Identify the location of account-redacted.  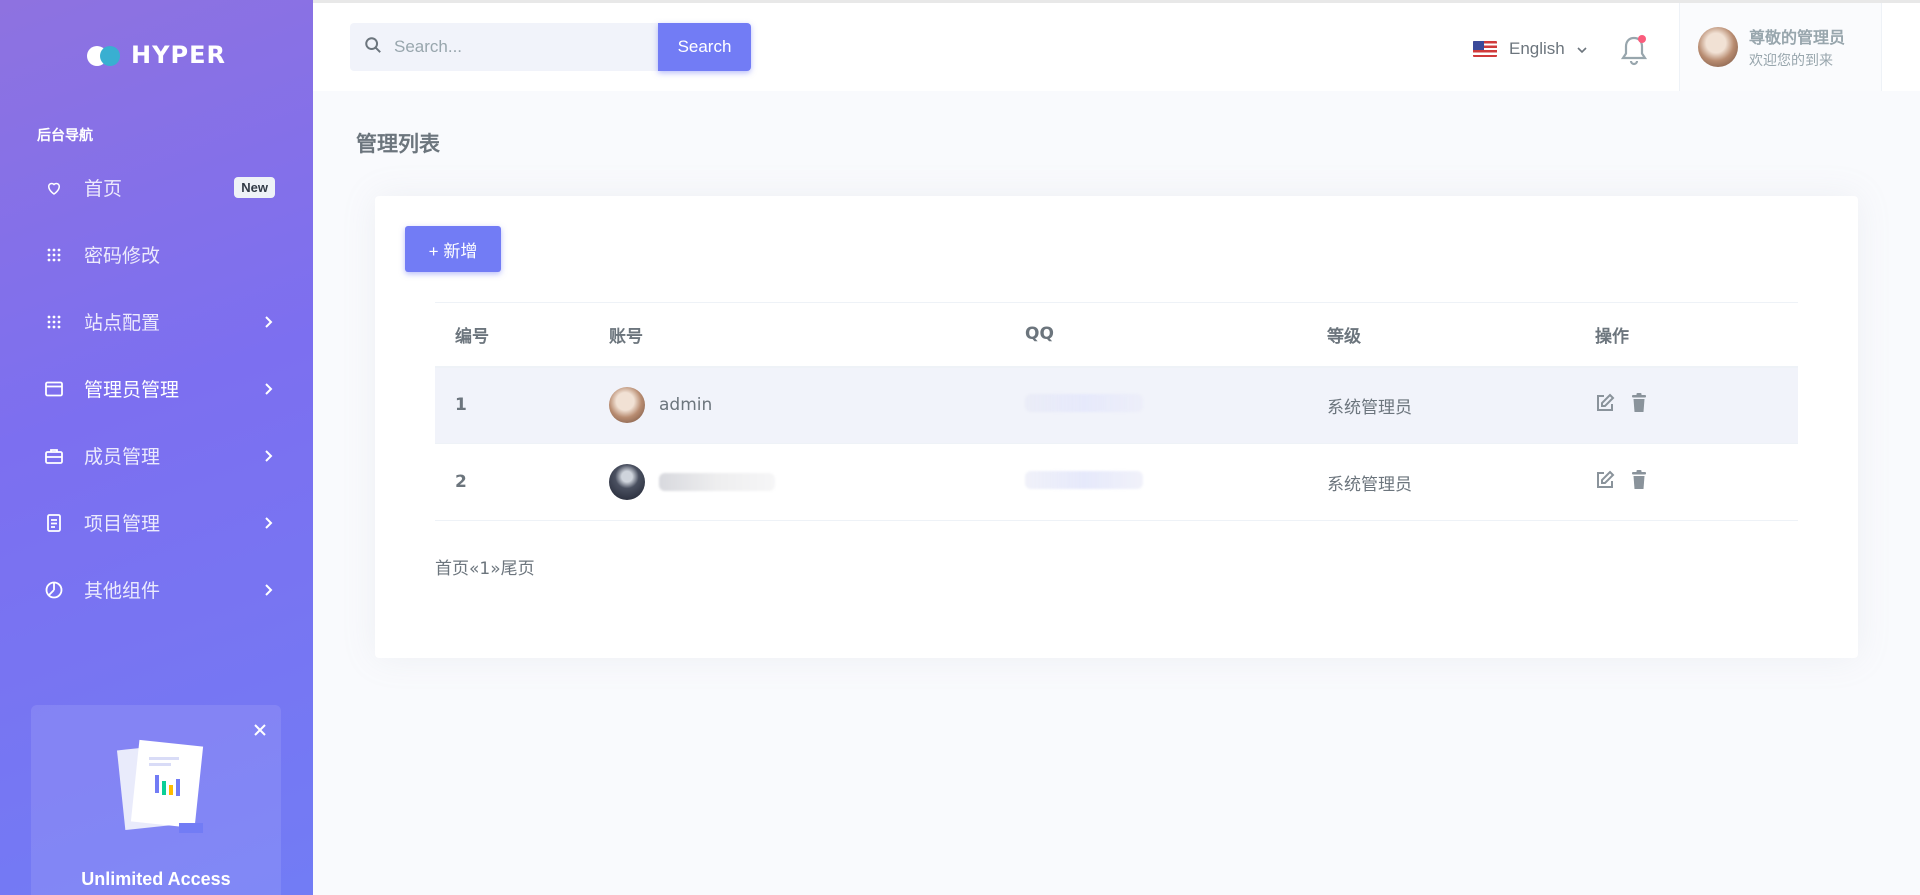
(717, 482).